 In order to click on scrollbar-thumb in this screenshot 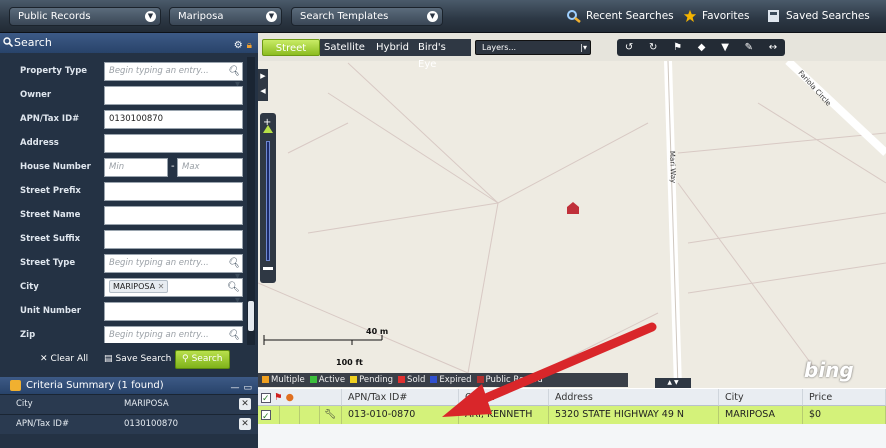, I will do `click(251, 316)`.